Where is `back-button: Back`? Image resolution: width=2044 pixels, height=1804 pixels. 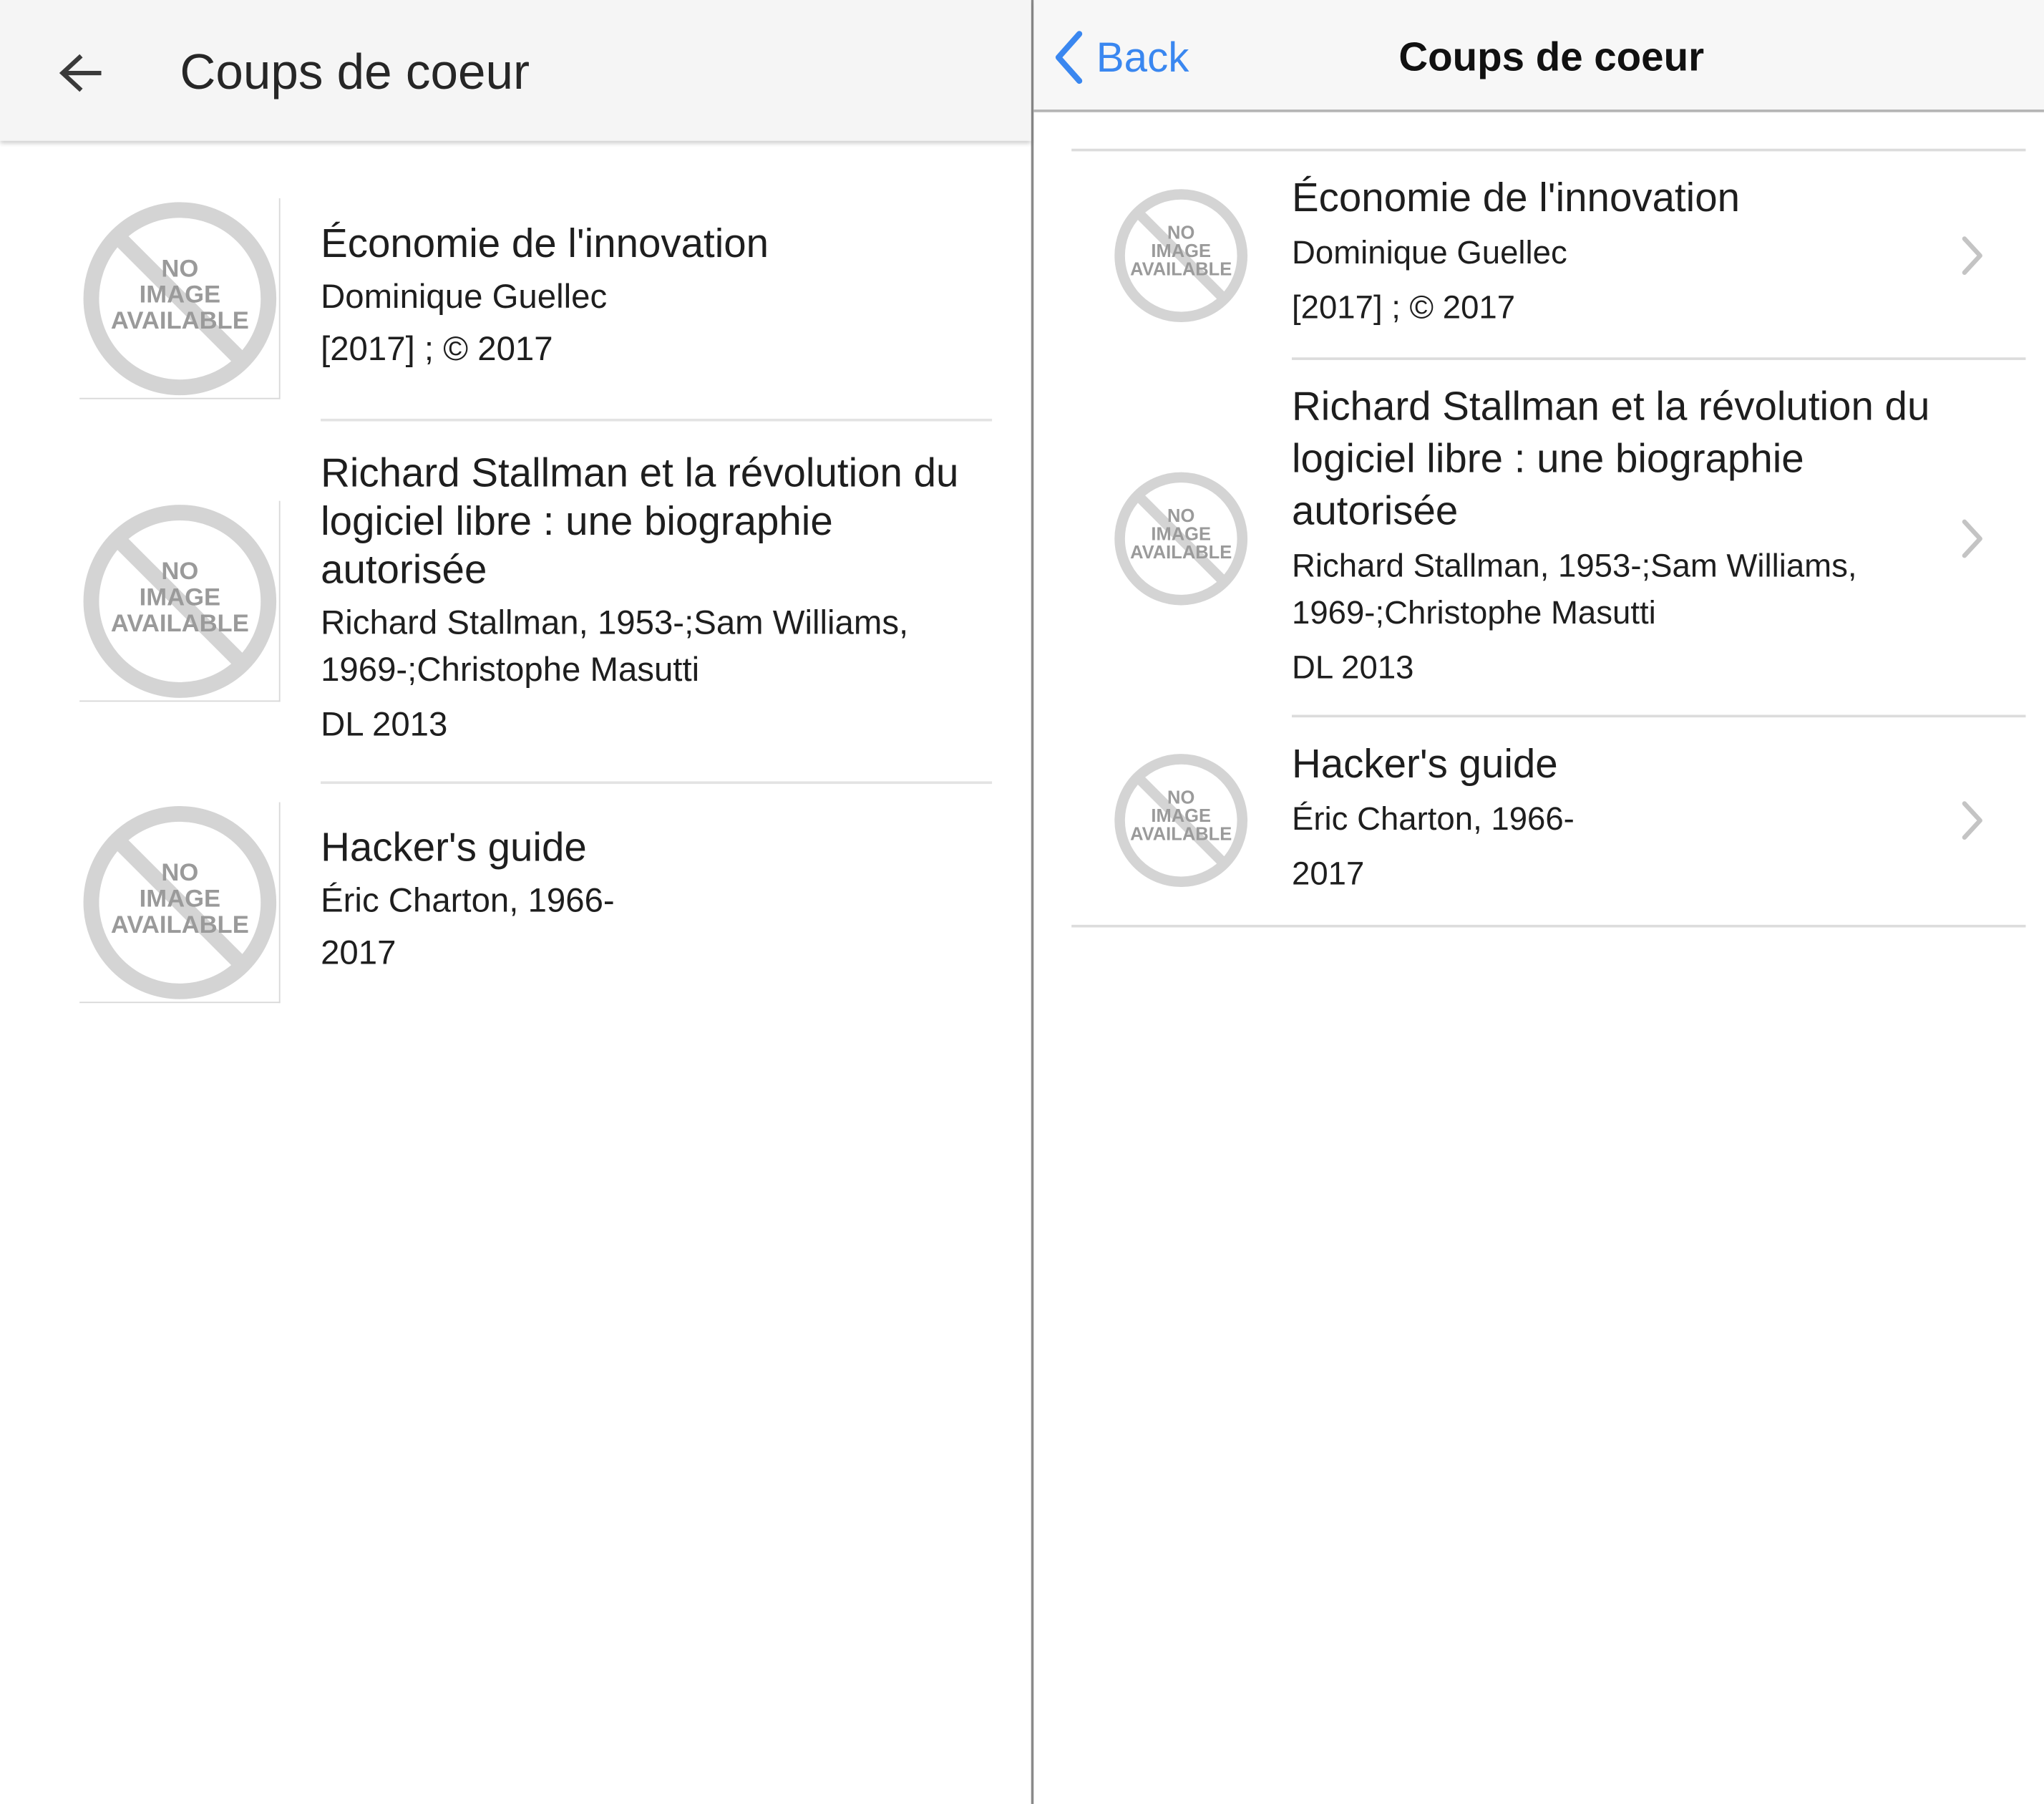 back-button: Back is located at coordinates (1119, 57).